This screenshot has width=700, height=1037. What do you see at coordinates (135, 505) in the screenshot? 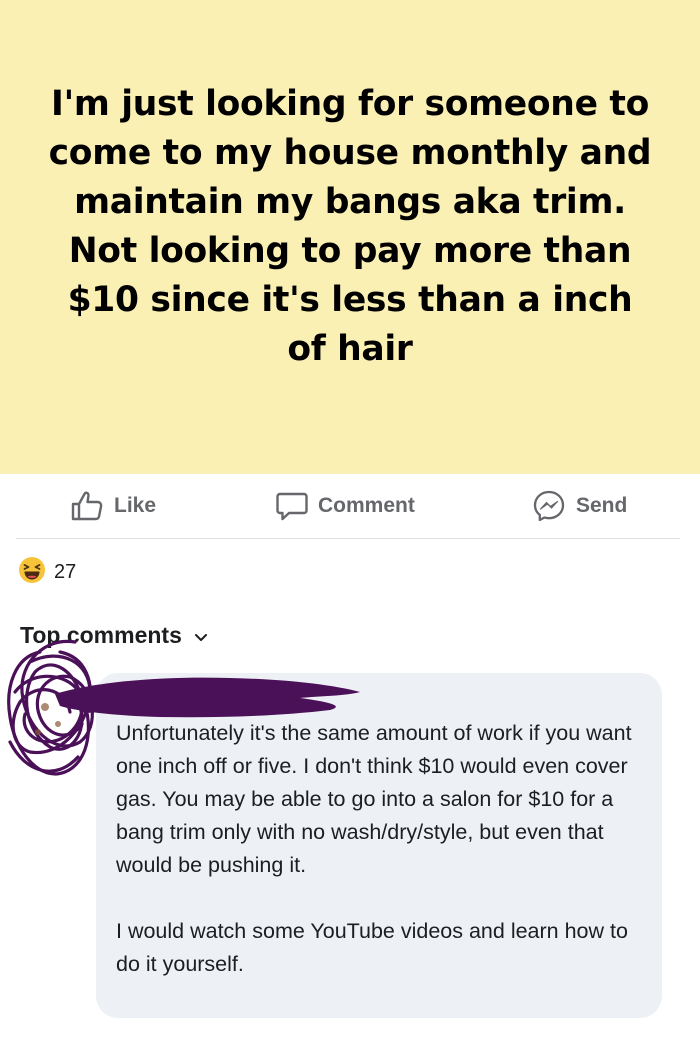
I see `like-label: Like` at bounding box center [135, 505].